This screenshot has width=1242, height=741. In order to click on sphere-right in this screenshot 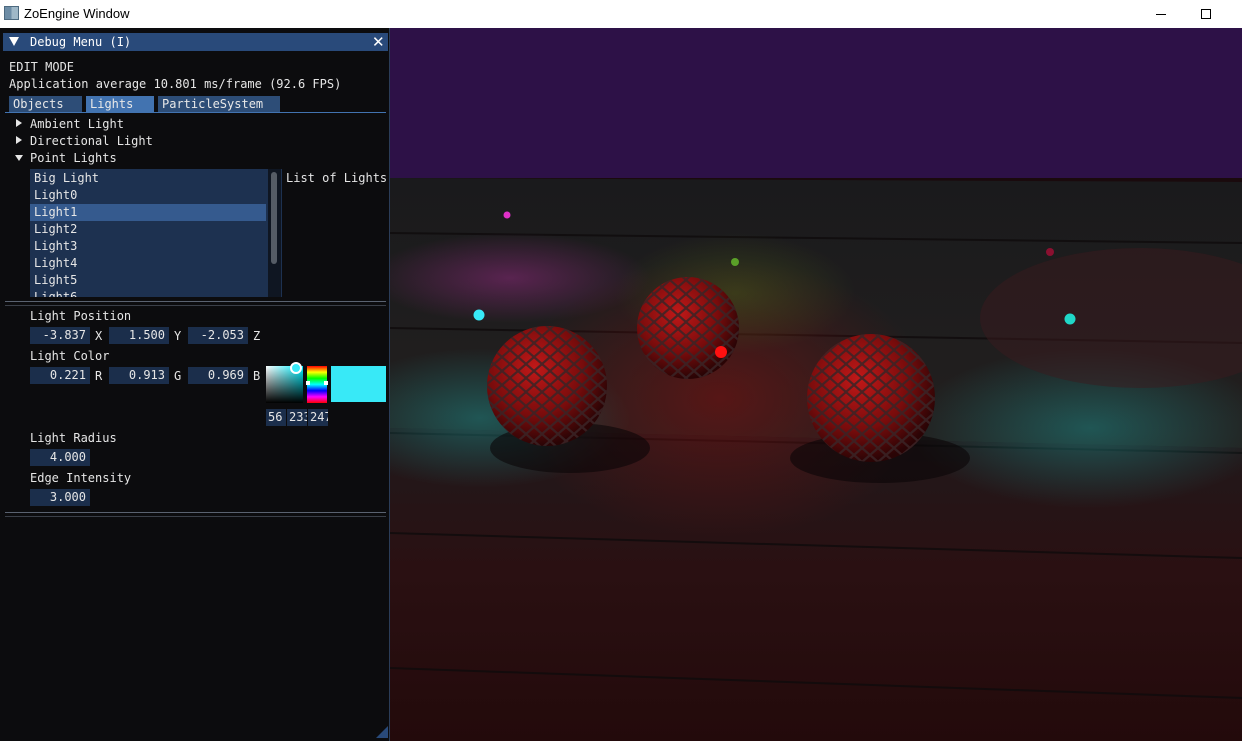, I will do `click(871, 398)`.